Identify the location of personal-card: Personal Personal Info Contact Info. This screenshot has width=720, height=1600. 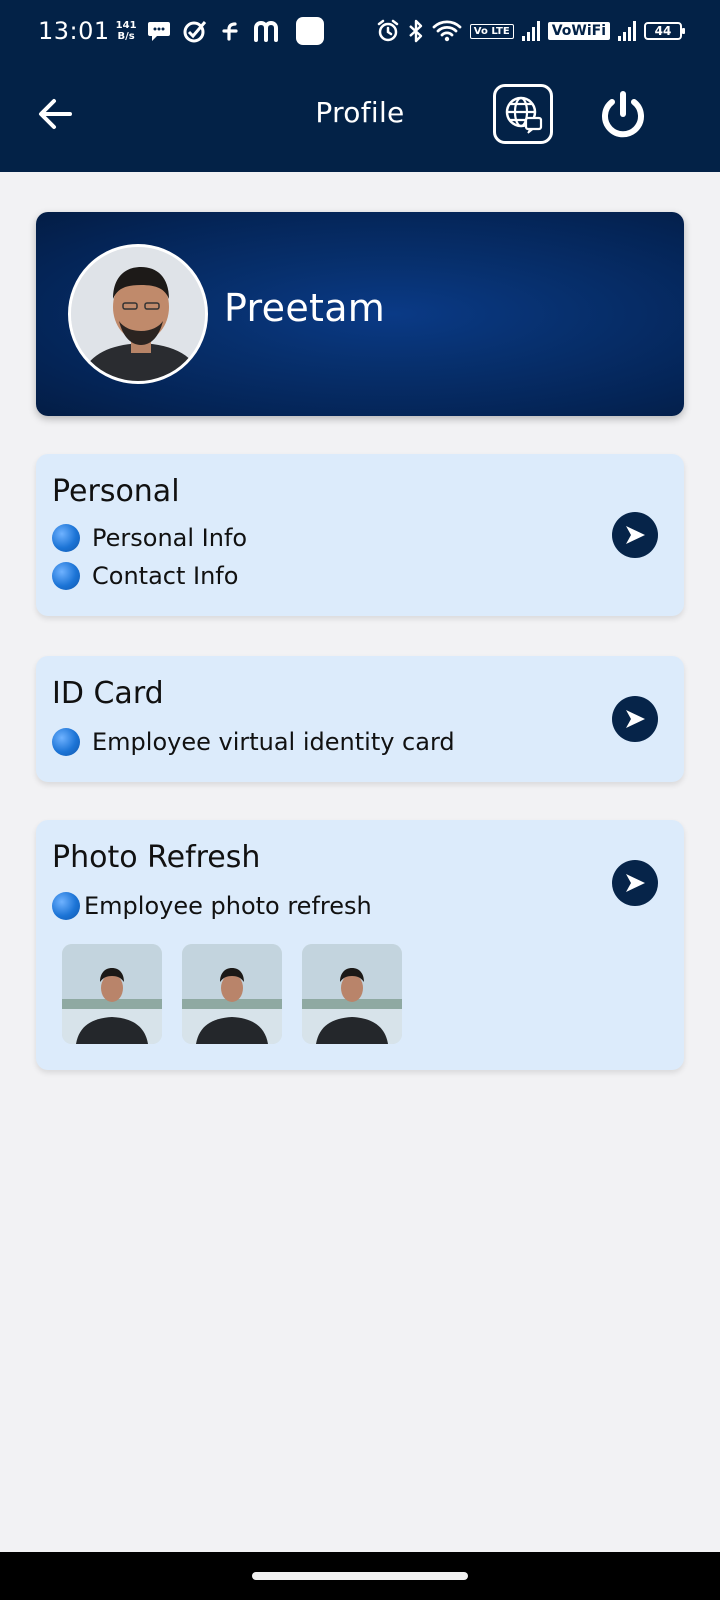
(360, 535).